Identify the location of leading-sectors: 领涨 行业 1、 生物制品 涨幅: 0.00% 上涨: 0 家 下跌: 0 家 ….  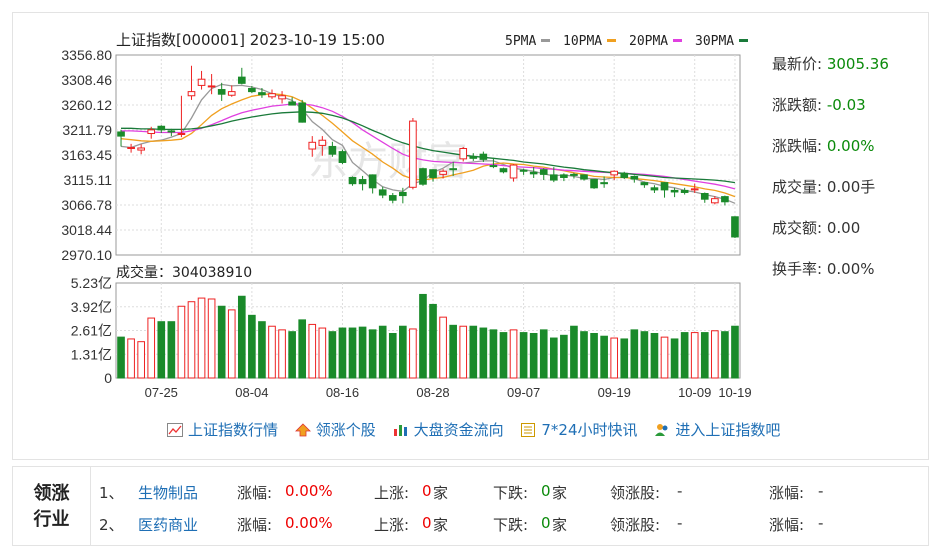
(470, 506).